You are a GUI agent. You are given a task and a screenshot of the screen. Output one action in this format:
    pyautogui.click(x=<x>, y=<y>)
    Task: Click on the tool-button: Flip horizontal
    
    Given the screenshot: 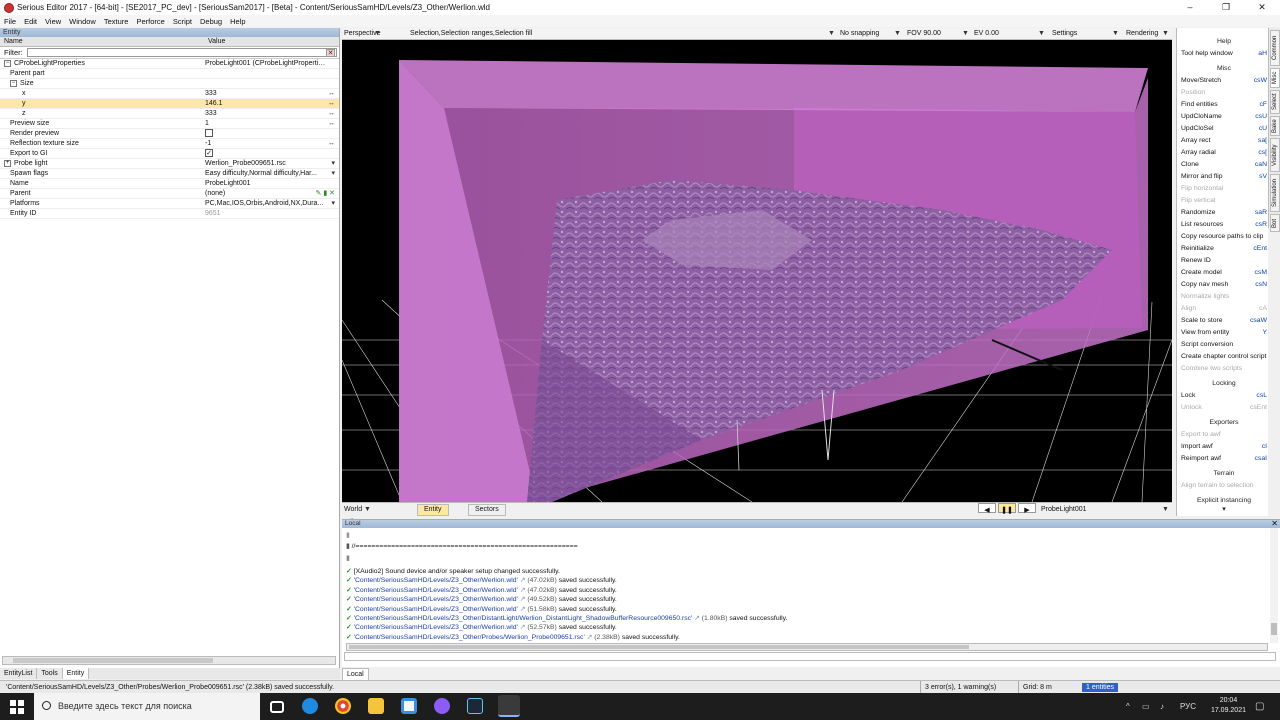 What is the action you would take?
    pyautogui.click(x=1224, y=188)
    